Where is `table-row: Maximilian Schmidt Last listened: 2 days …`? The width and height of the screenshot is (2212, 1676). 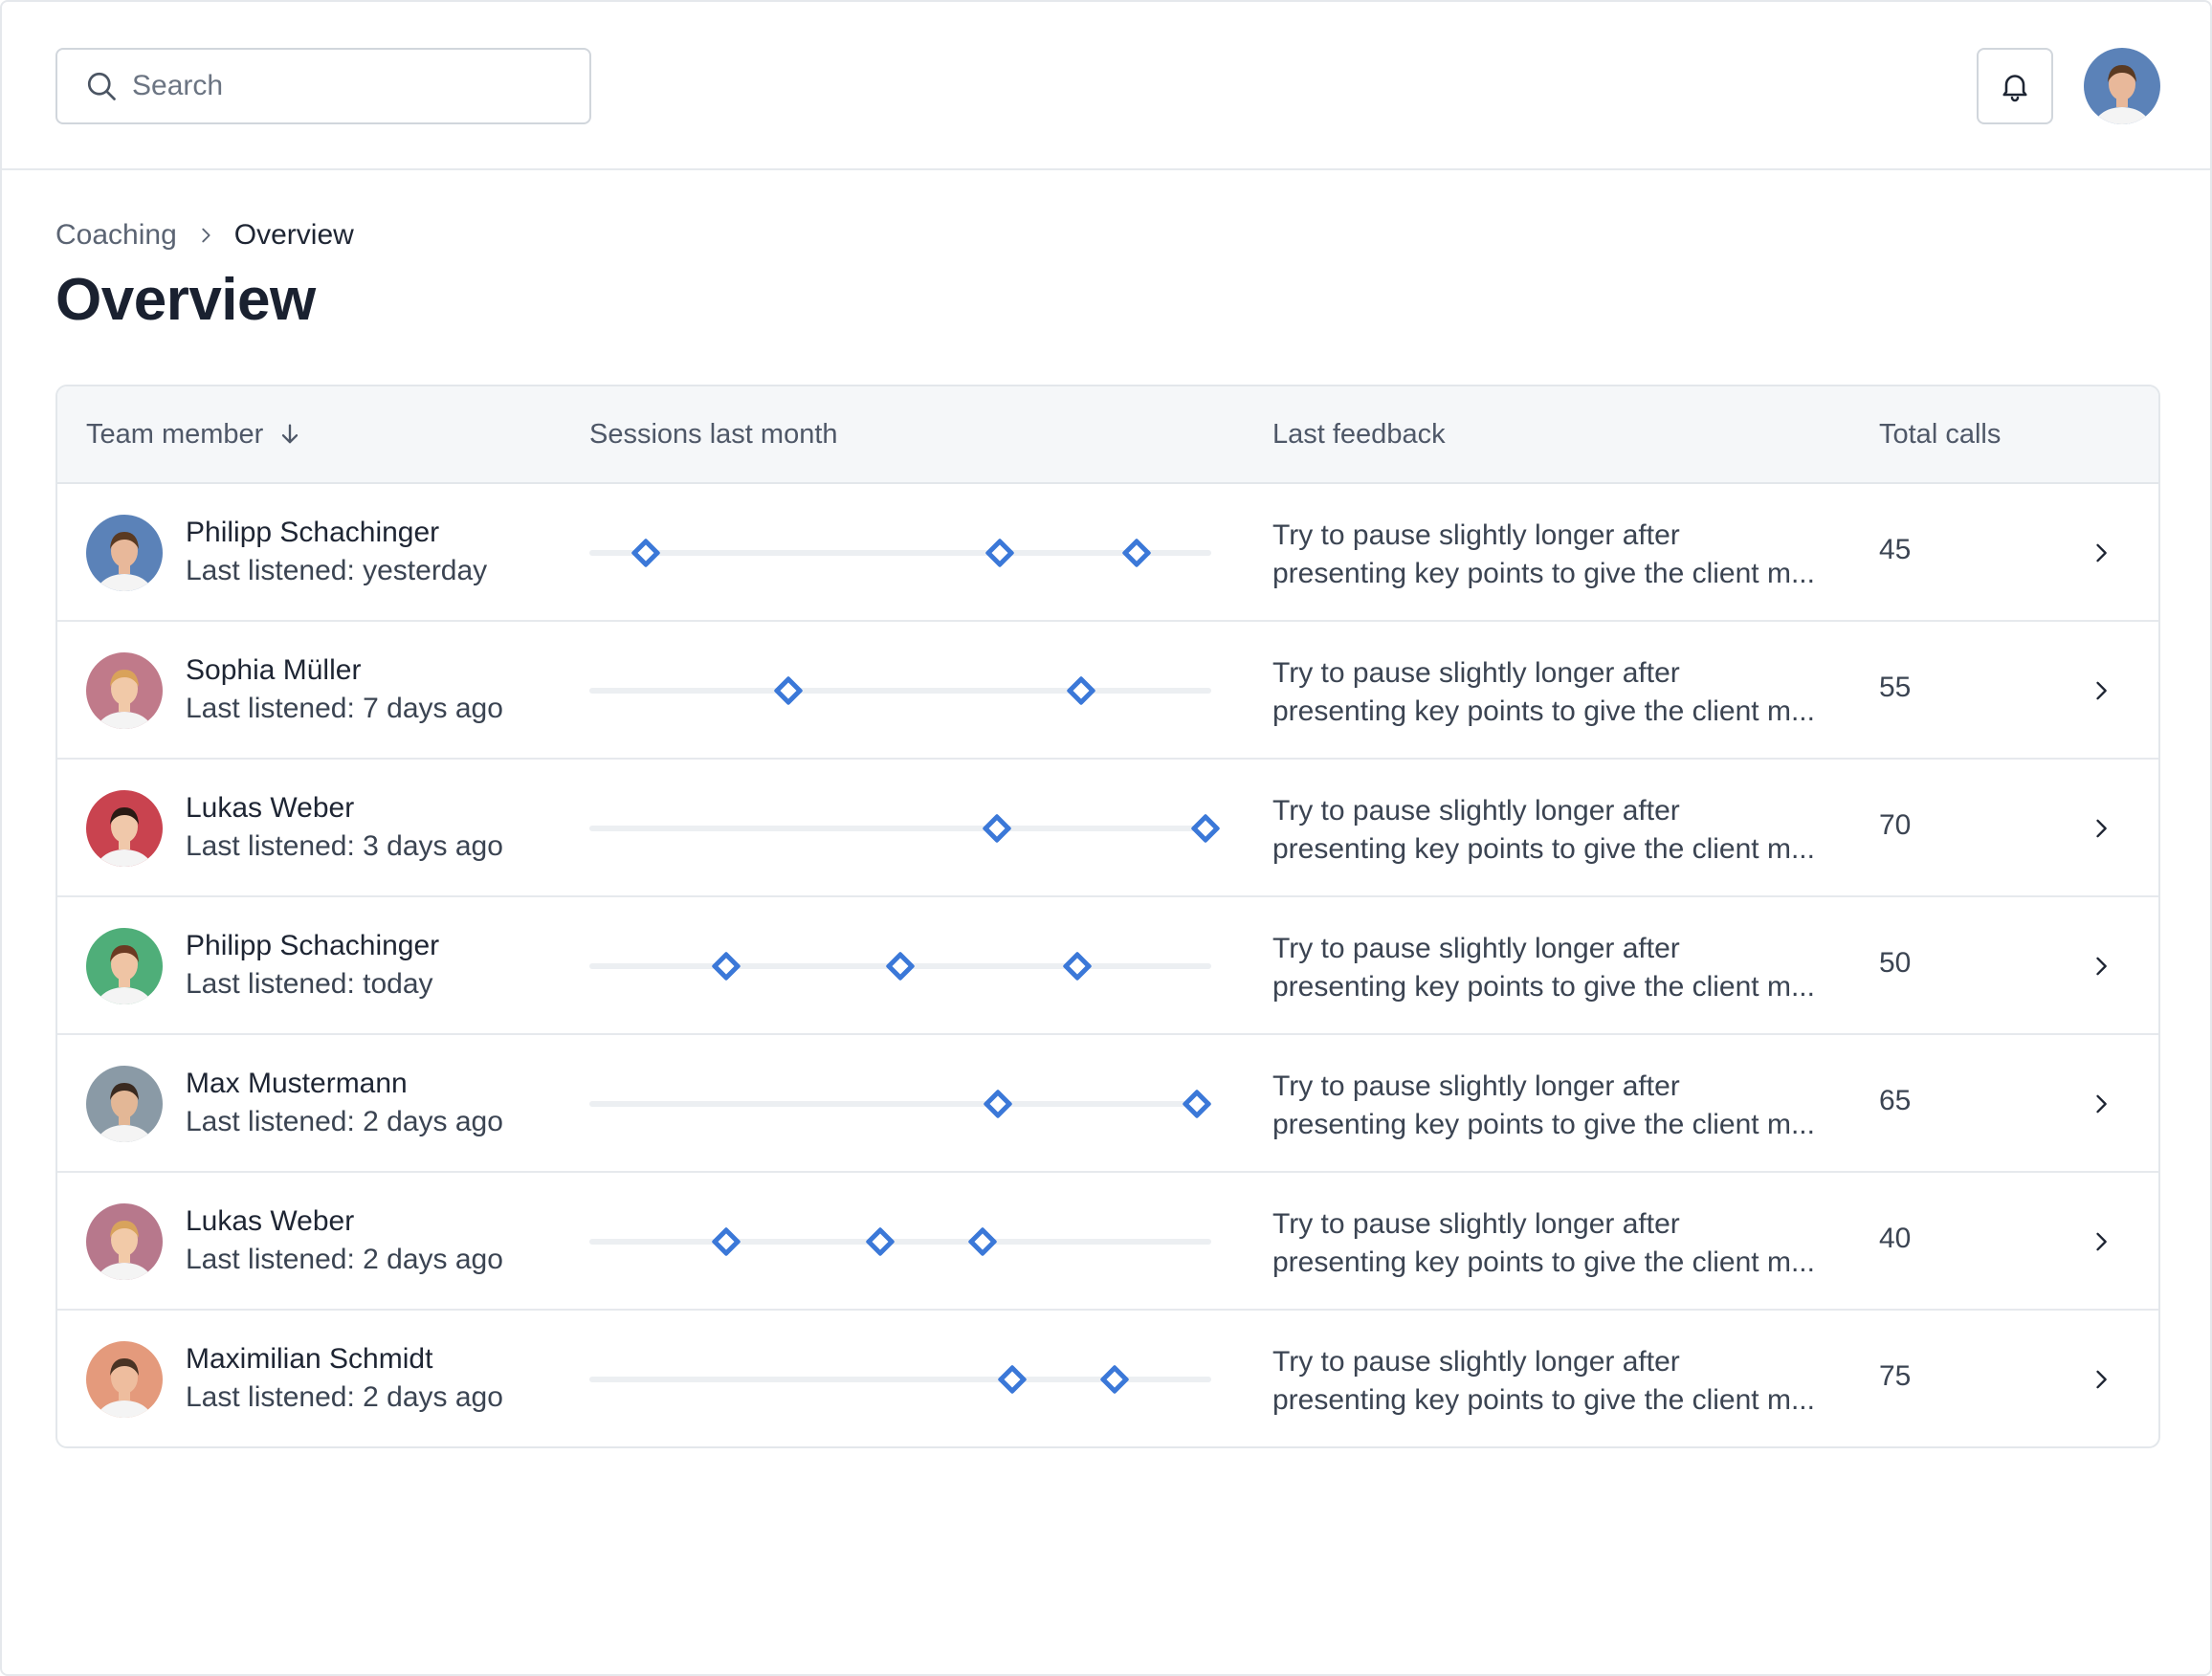 table-row: Maximilian Schmidt Last listened: 2 days … is located at coordinates (1107, 1378).